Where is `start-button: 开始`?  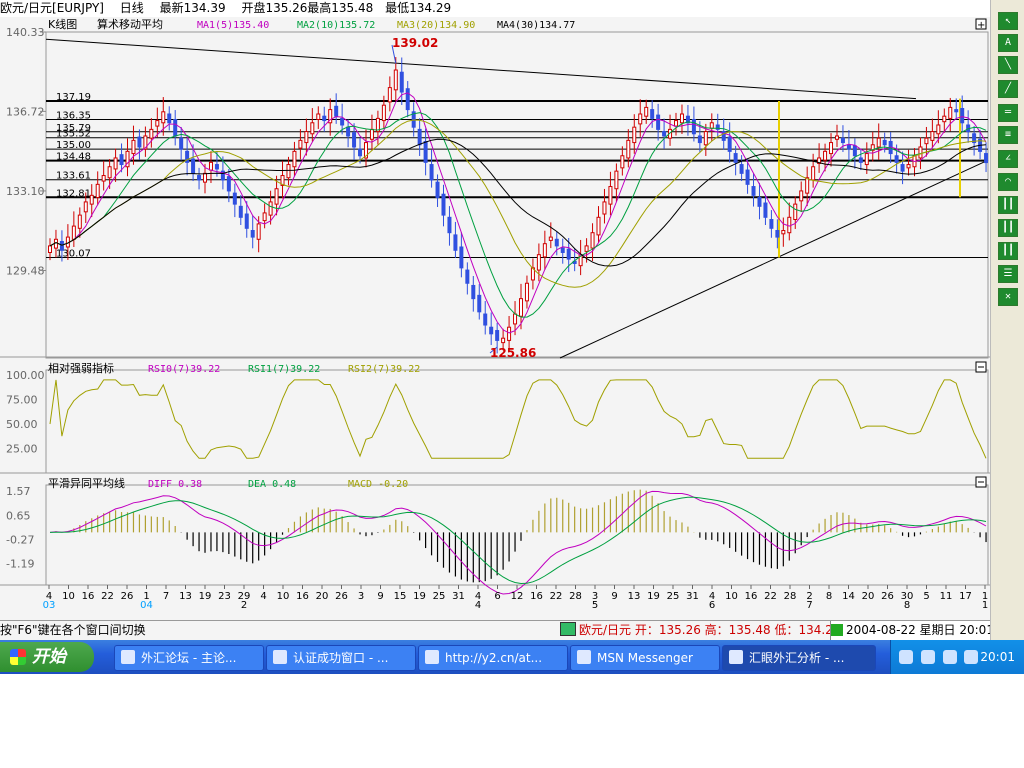
start-button: 开始 is located at coordinates (47, 657).